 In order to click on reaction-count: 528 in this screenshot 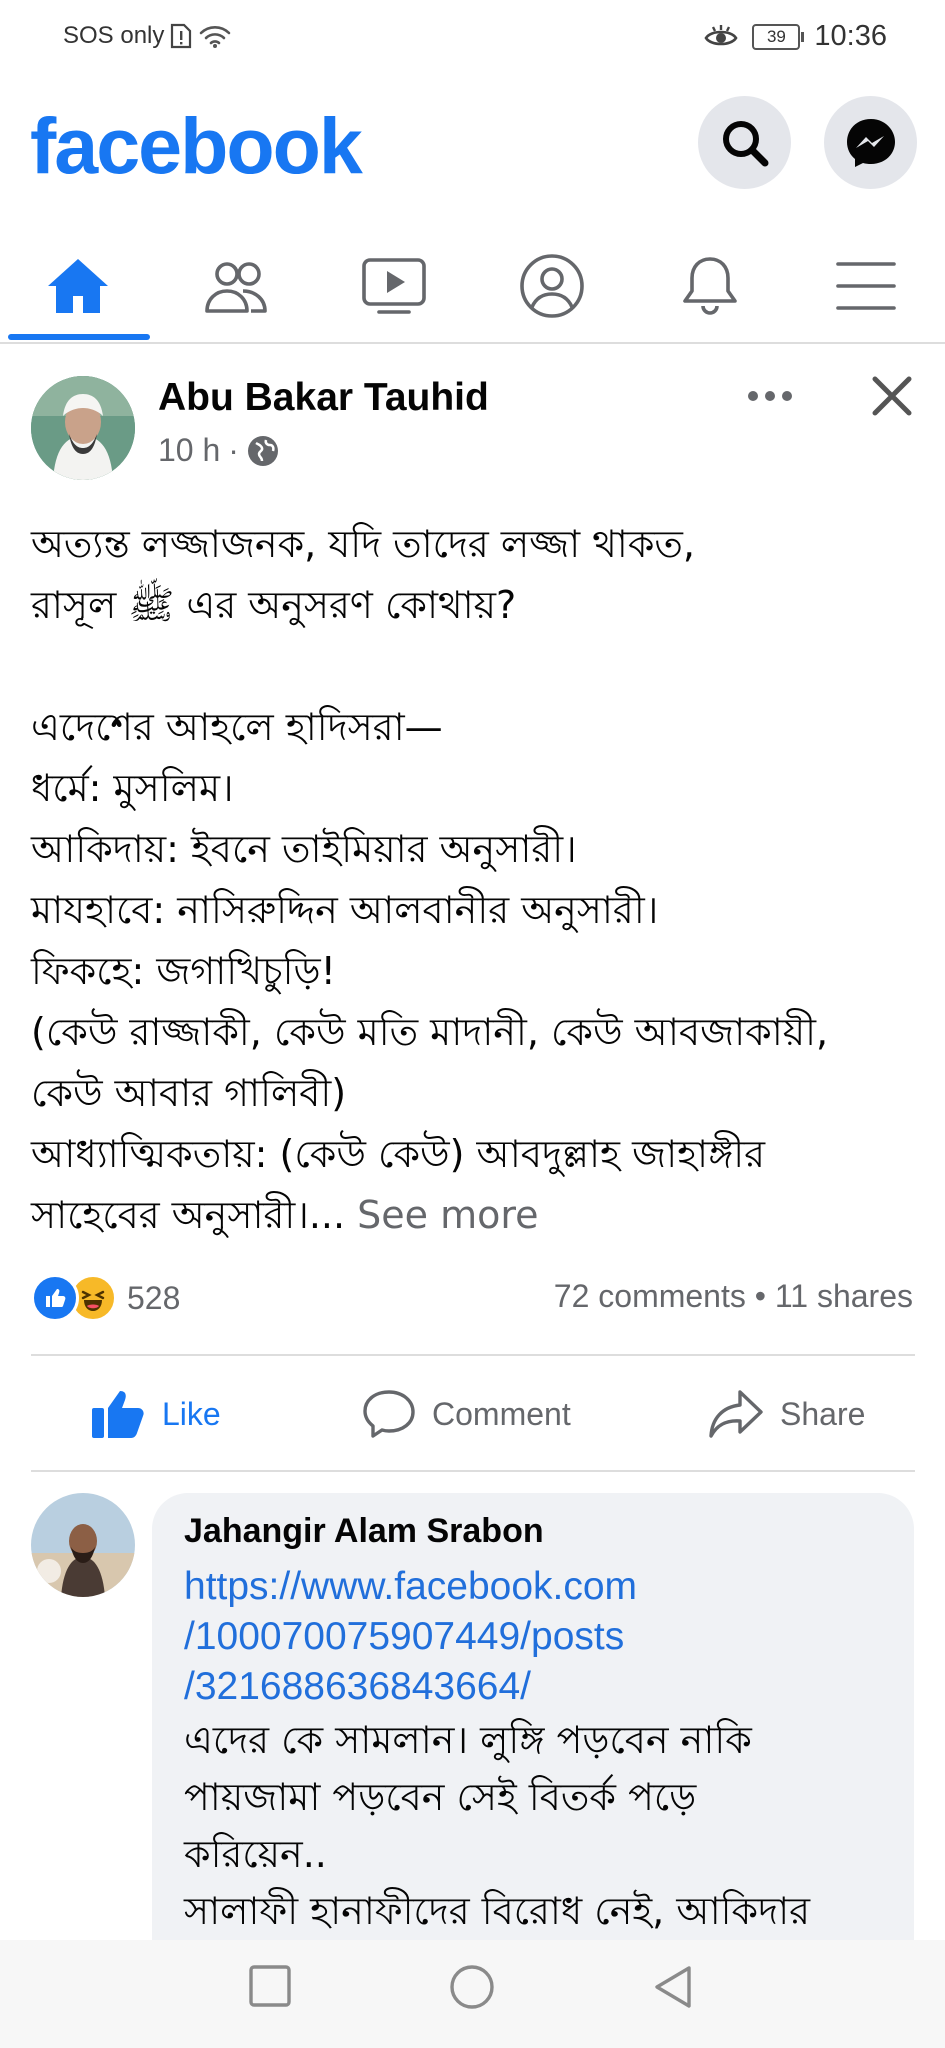, I will do `click(154, 1297)`.